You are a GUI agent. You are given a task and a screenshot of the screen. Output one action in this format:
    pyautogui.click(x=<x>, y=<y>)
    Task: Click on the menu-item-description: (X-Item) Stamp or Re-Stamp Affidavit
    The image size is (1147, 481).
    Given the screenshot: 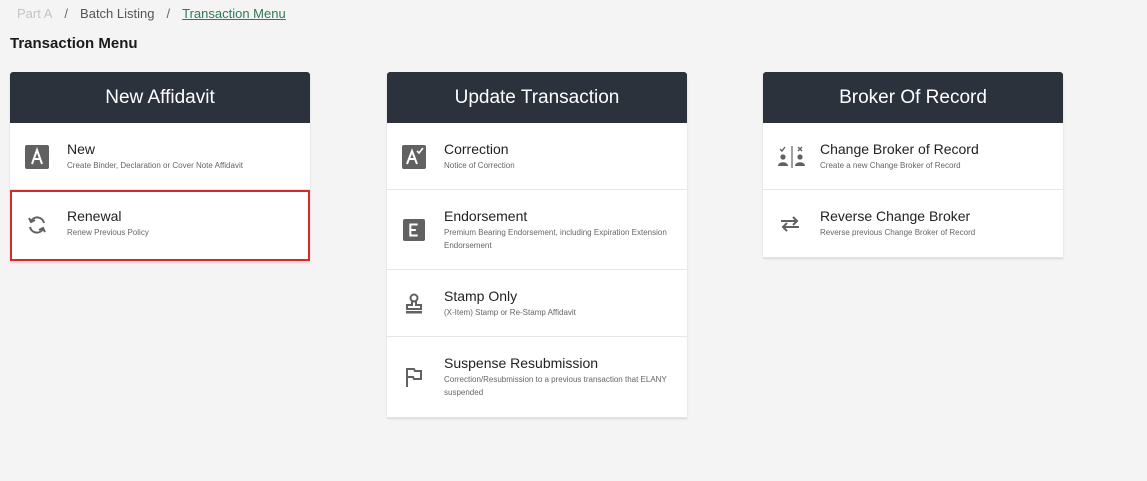 What is the action you would take?
    pyautogui.click(x=510, y=312)
    